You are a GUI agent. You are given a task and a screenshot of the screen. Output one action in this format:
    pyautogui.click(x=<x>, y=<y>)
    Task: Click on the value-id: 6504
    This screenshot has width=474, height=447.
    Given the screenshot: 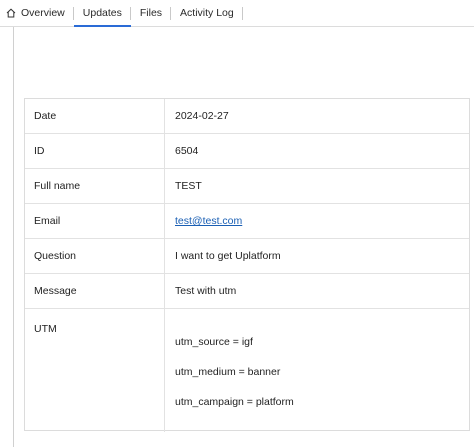 What is the action you would take?
    pyautogui.click(x=187, y=151)
    